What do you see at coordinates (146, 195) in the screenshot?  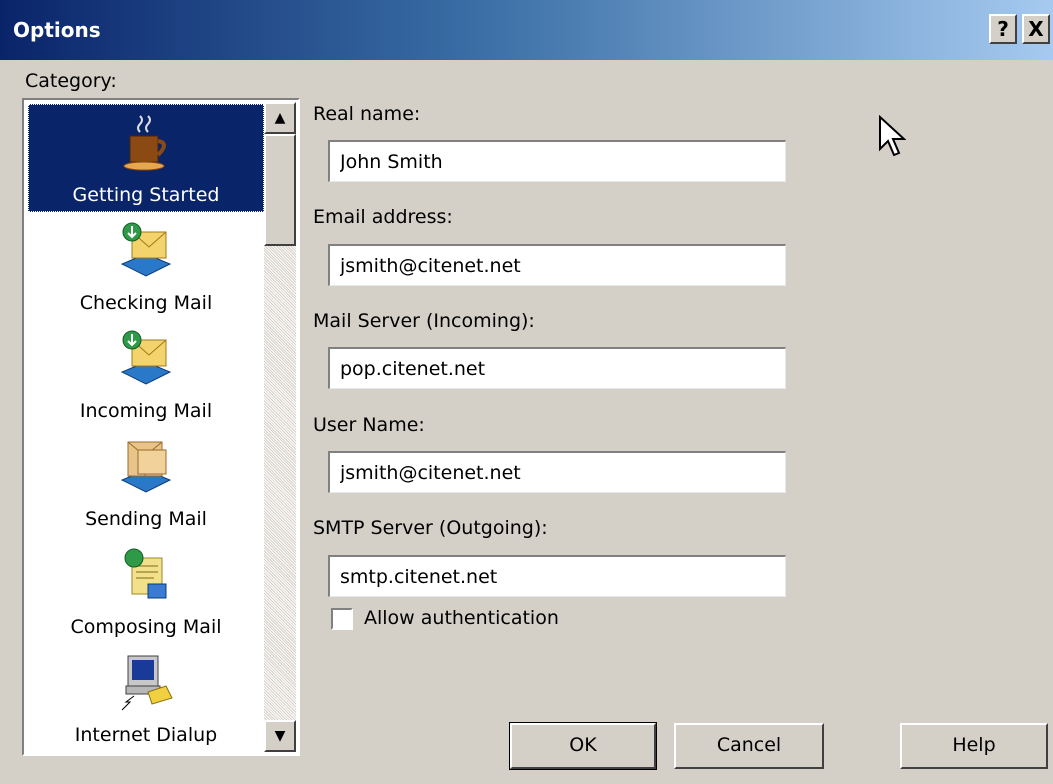 I see `category-item-label: Getting Started` at bounding box center [146, 195].